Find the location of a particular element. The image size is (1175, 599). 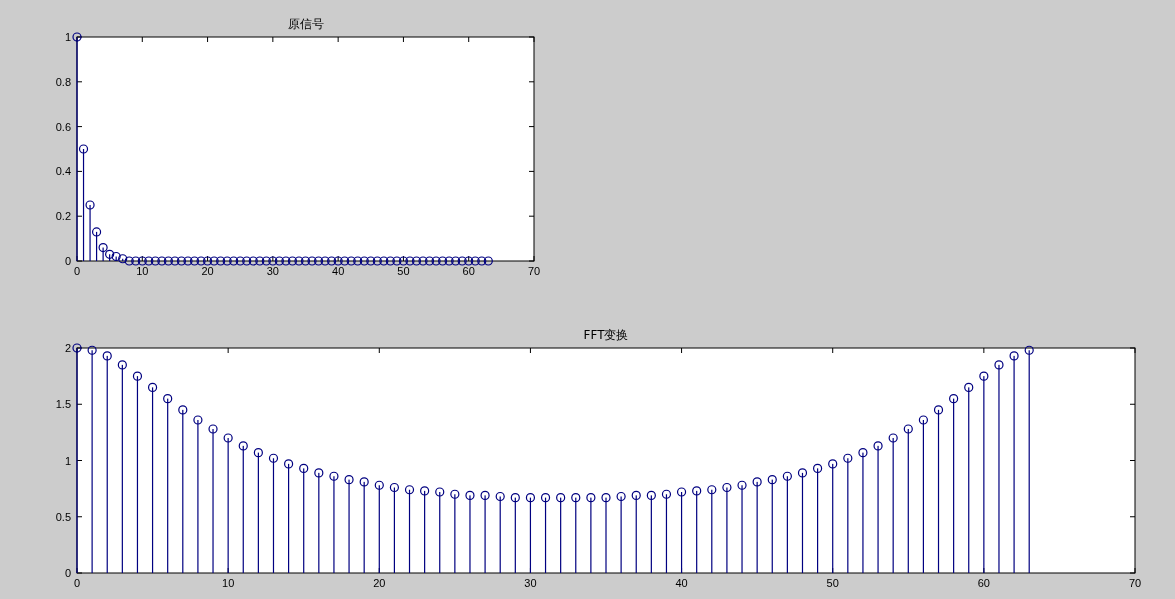

y-tick-label: 1.5 is located at coordinates (63, 404).